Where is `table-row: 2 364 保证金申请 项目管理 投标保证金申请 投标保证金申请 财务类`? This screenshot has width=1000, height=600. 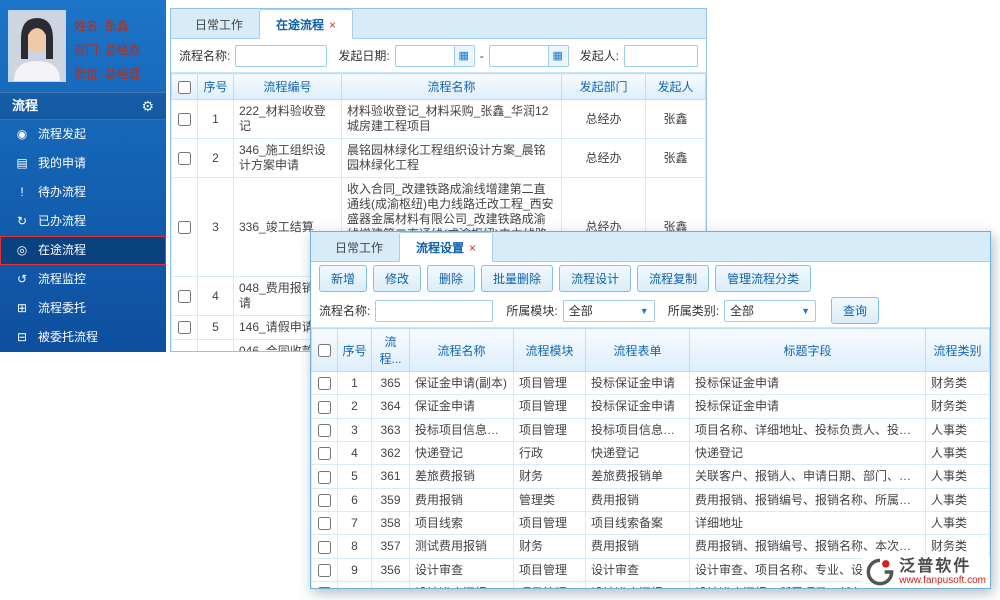
table-row: 2 364 保证金申请 项目管理 投标保证金申请 投标保证金申请 财务类 is located at coordinates (650, 406).